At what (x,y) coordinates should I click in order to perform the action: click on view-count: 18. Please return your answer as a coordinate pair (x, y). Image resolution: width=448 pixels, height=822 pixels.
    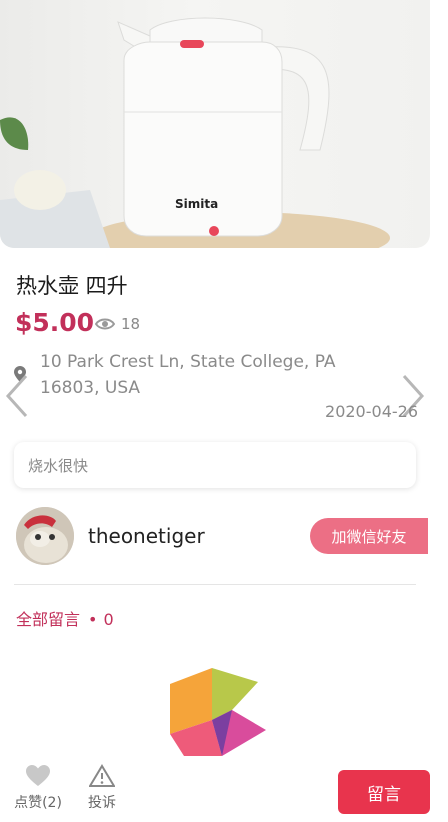
    Looking at the image, I should click on (117, 324).